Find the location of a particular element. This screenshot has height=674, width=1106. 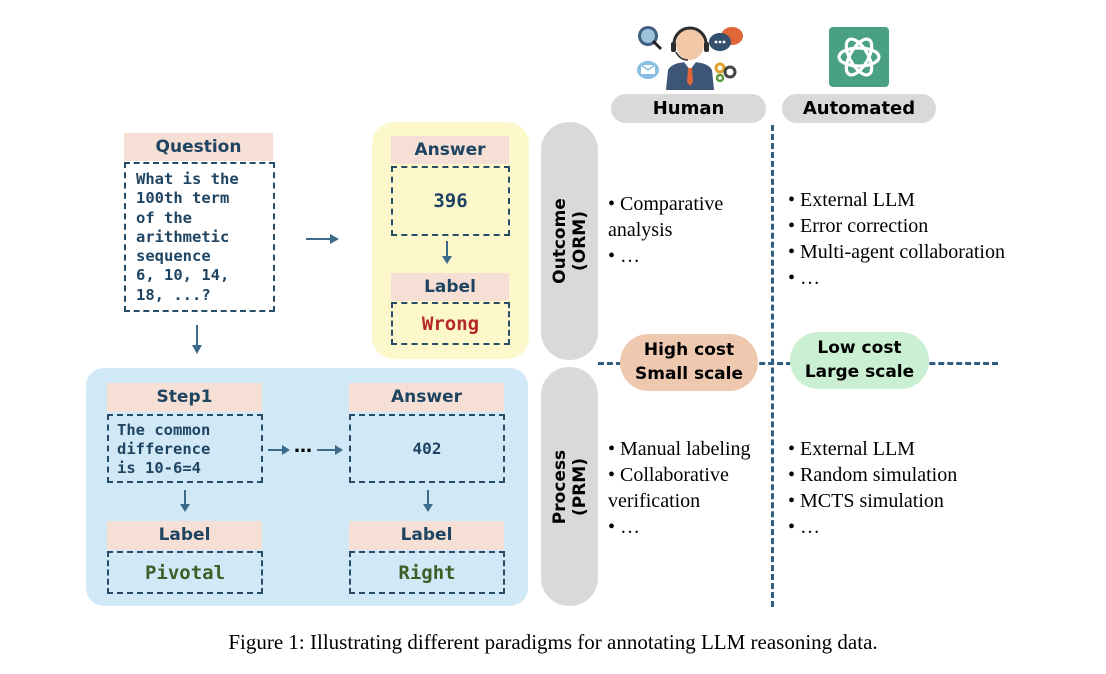

cell-item: analysis is located at coordinates (640, 230).